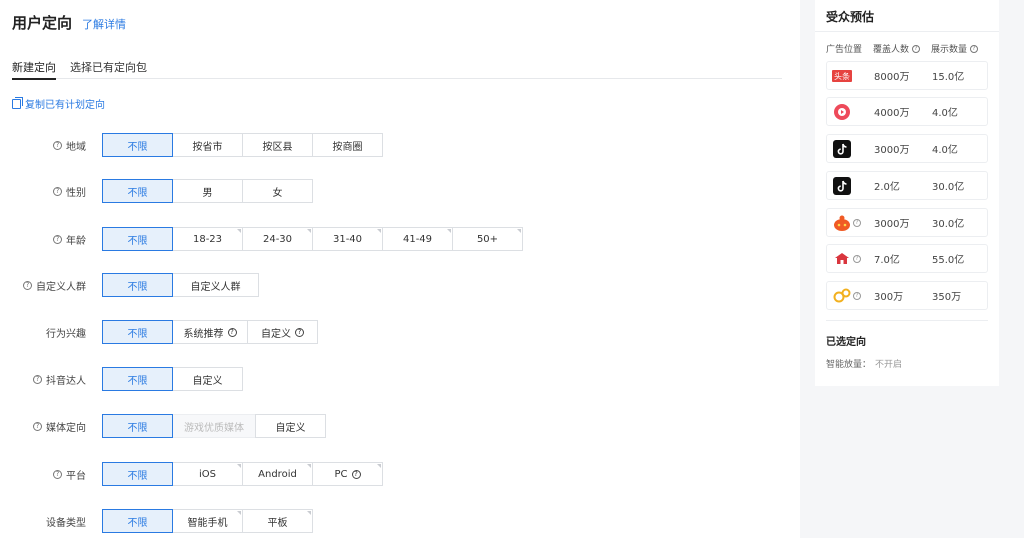  I want to click on row-gender: ? 性别 不限 男 女, so click(400, 191).